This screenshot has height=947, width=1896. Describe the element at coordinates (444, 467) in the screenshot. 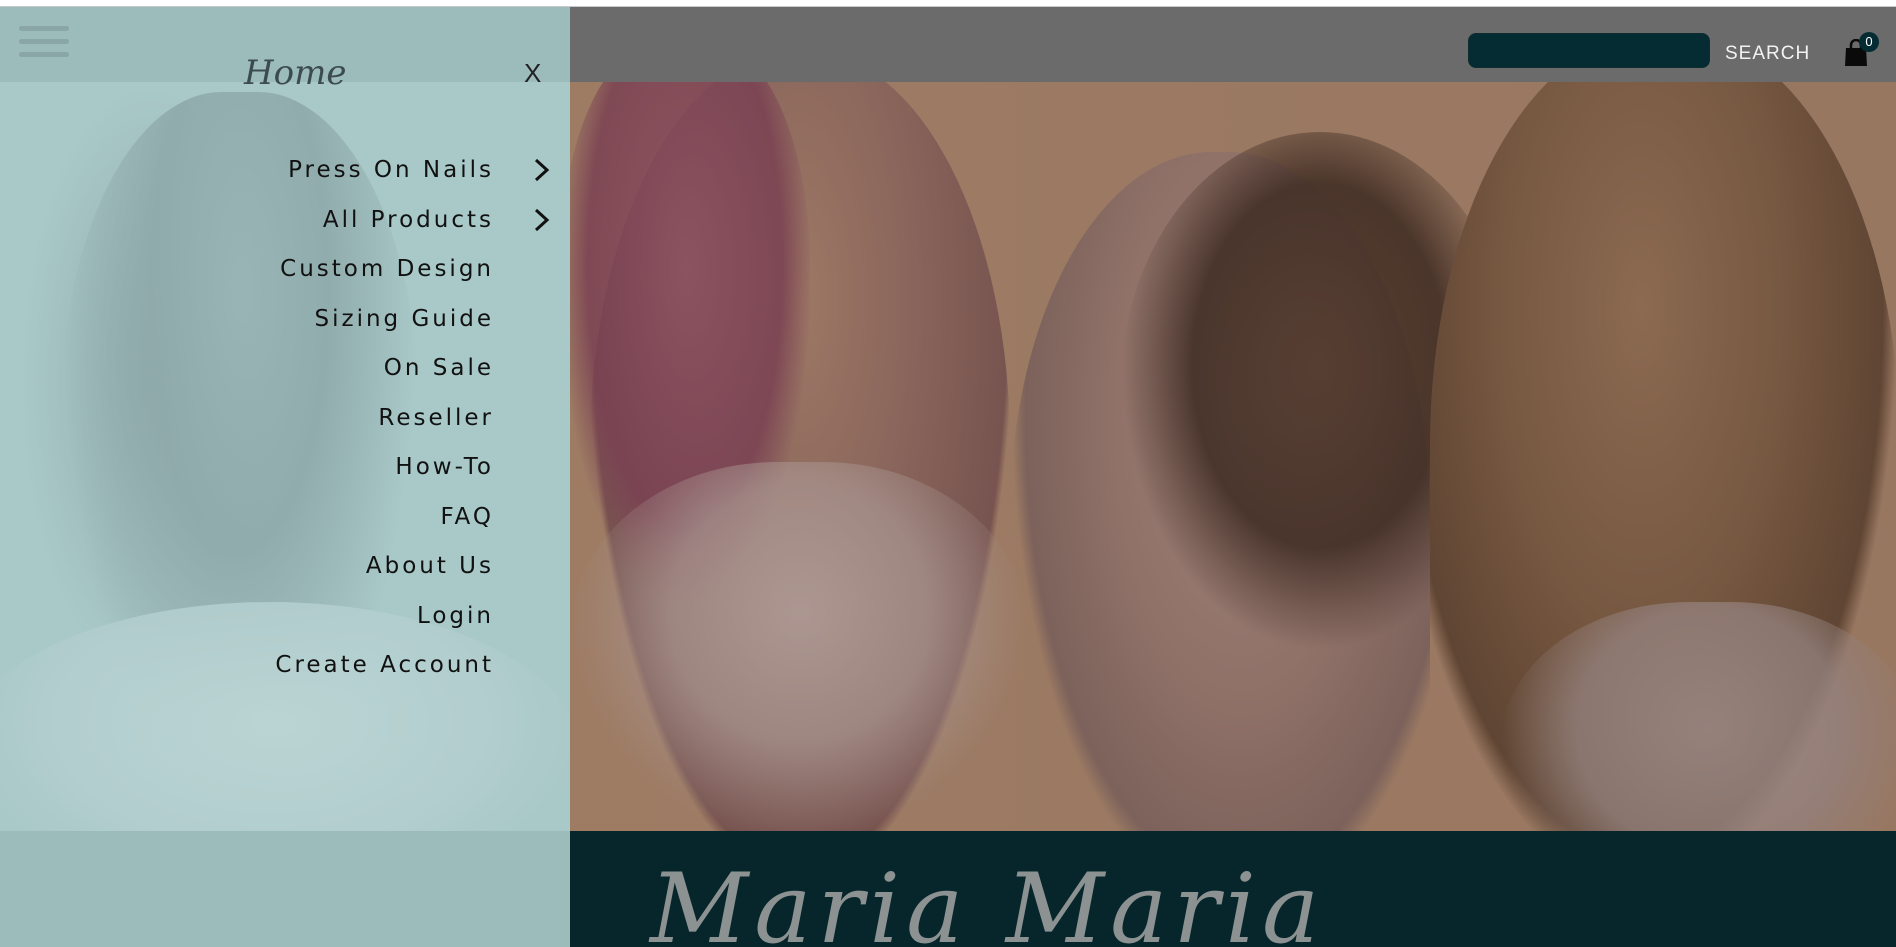

I see `menu-item-label: How-To` at that location.